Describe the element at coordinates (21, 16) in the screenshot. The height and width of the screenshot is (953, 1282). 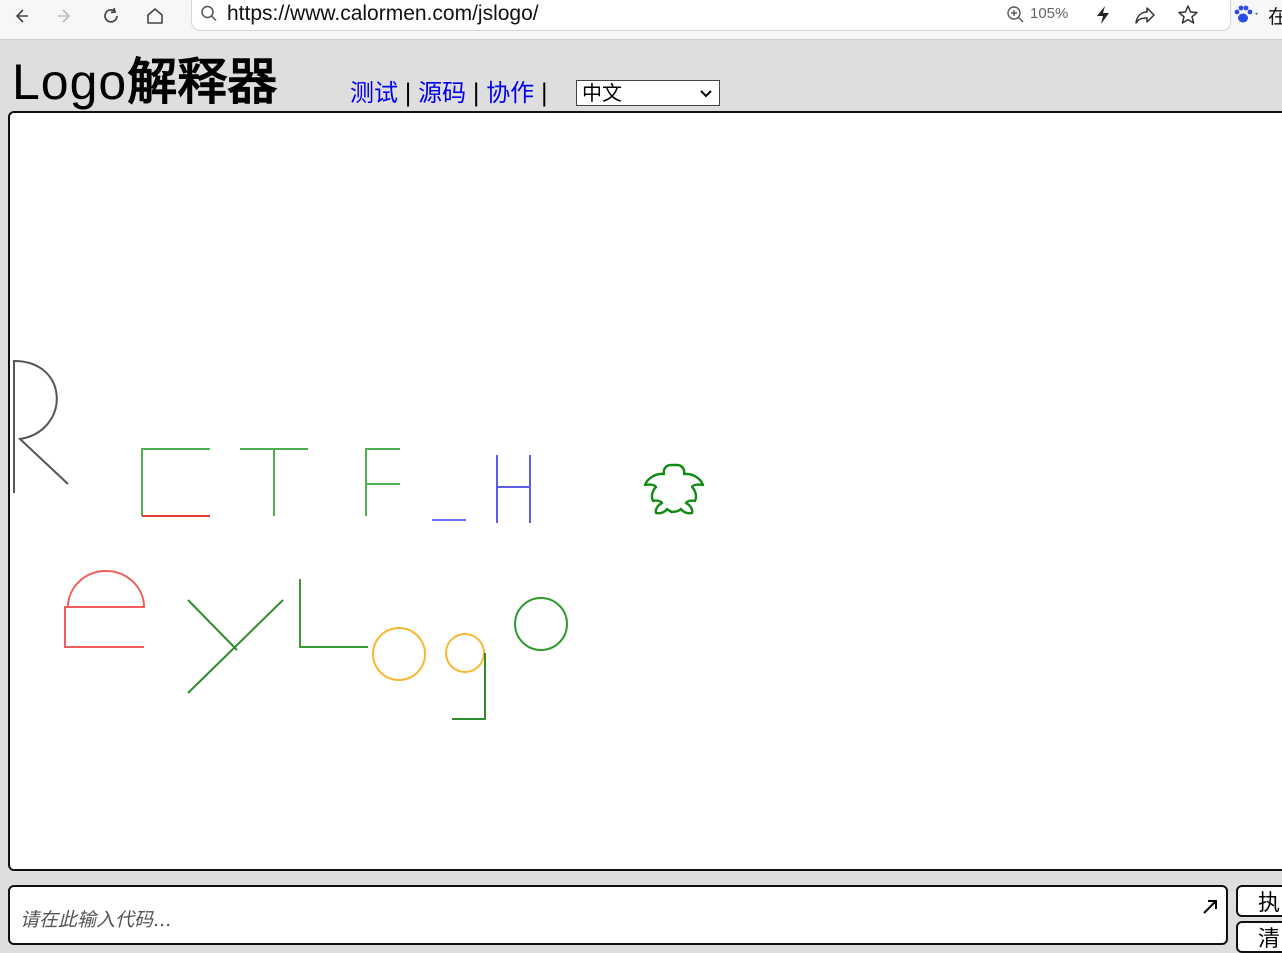
I see `back-icon` at that location.